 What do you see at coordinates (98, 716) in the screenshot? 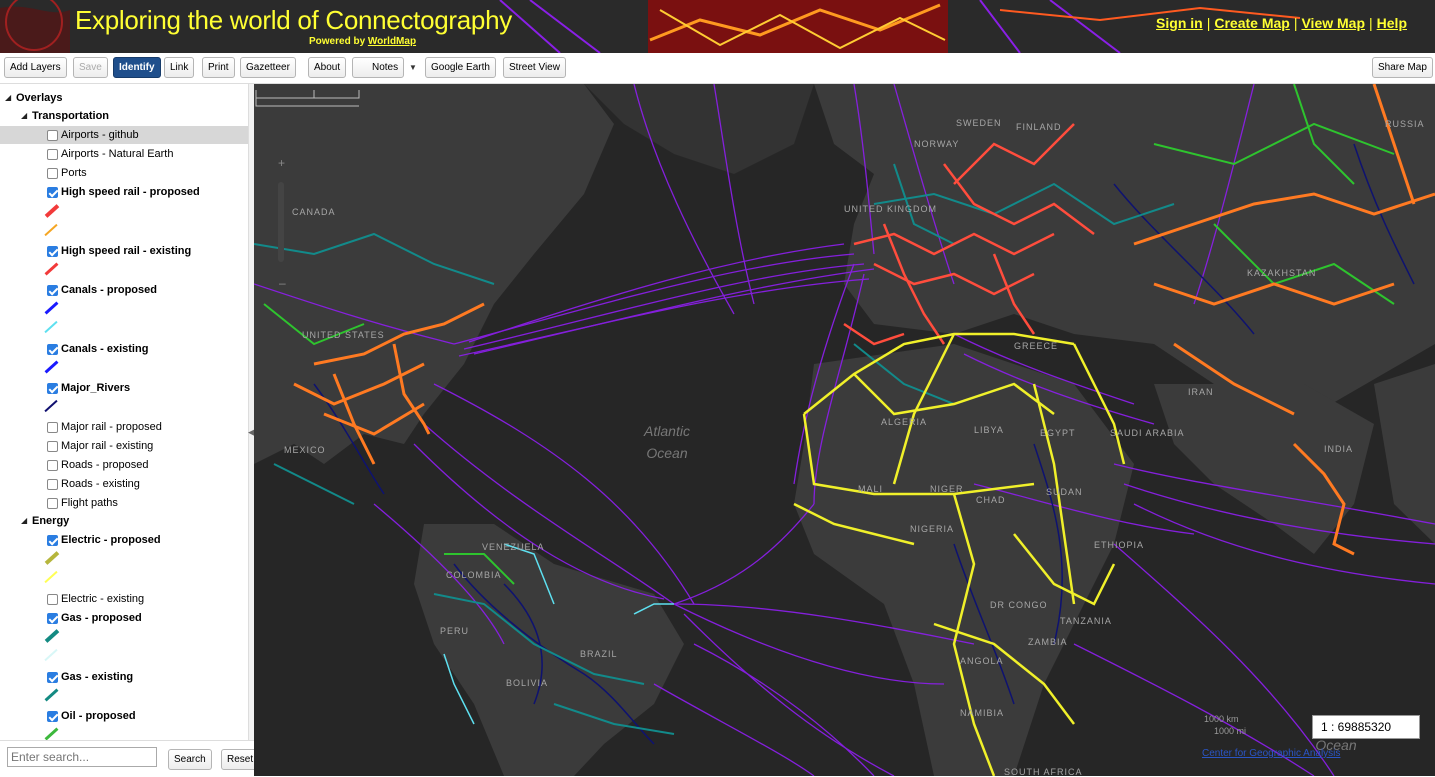
I see `layer-label: Oil - proposed` at bounding box center [98, 716].